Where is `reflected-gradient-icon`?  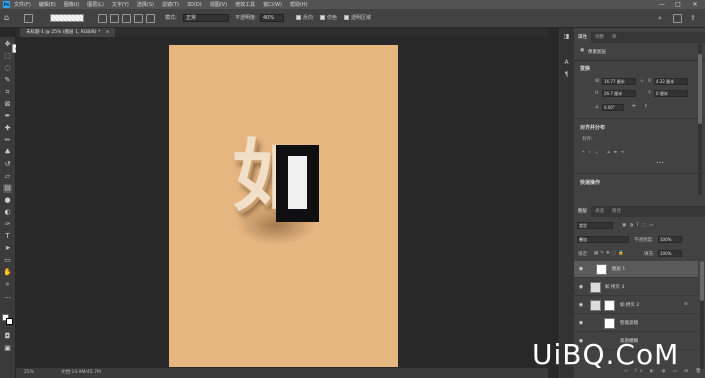
reflected-gradient-icon is located at coordinates (138, 18).